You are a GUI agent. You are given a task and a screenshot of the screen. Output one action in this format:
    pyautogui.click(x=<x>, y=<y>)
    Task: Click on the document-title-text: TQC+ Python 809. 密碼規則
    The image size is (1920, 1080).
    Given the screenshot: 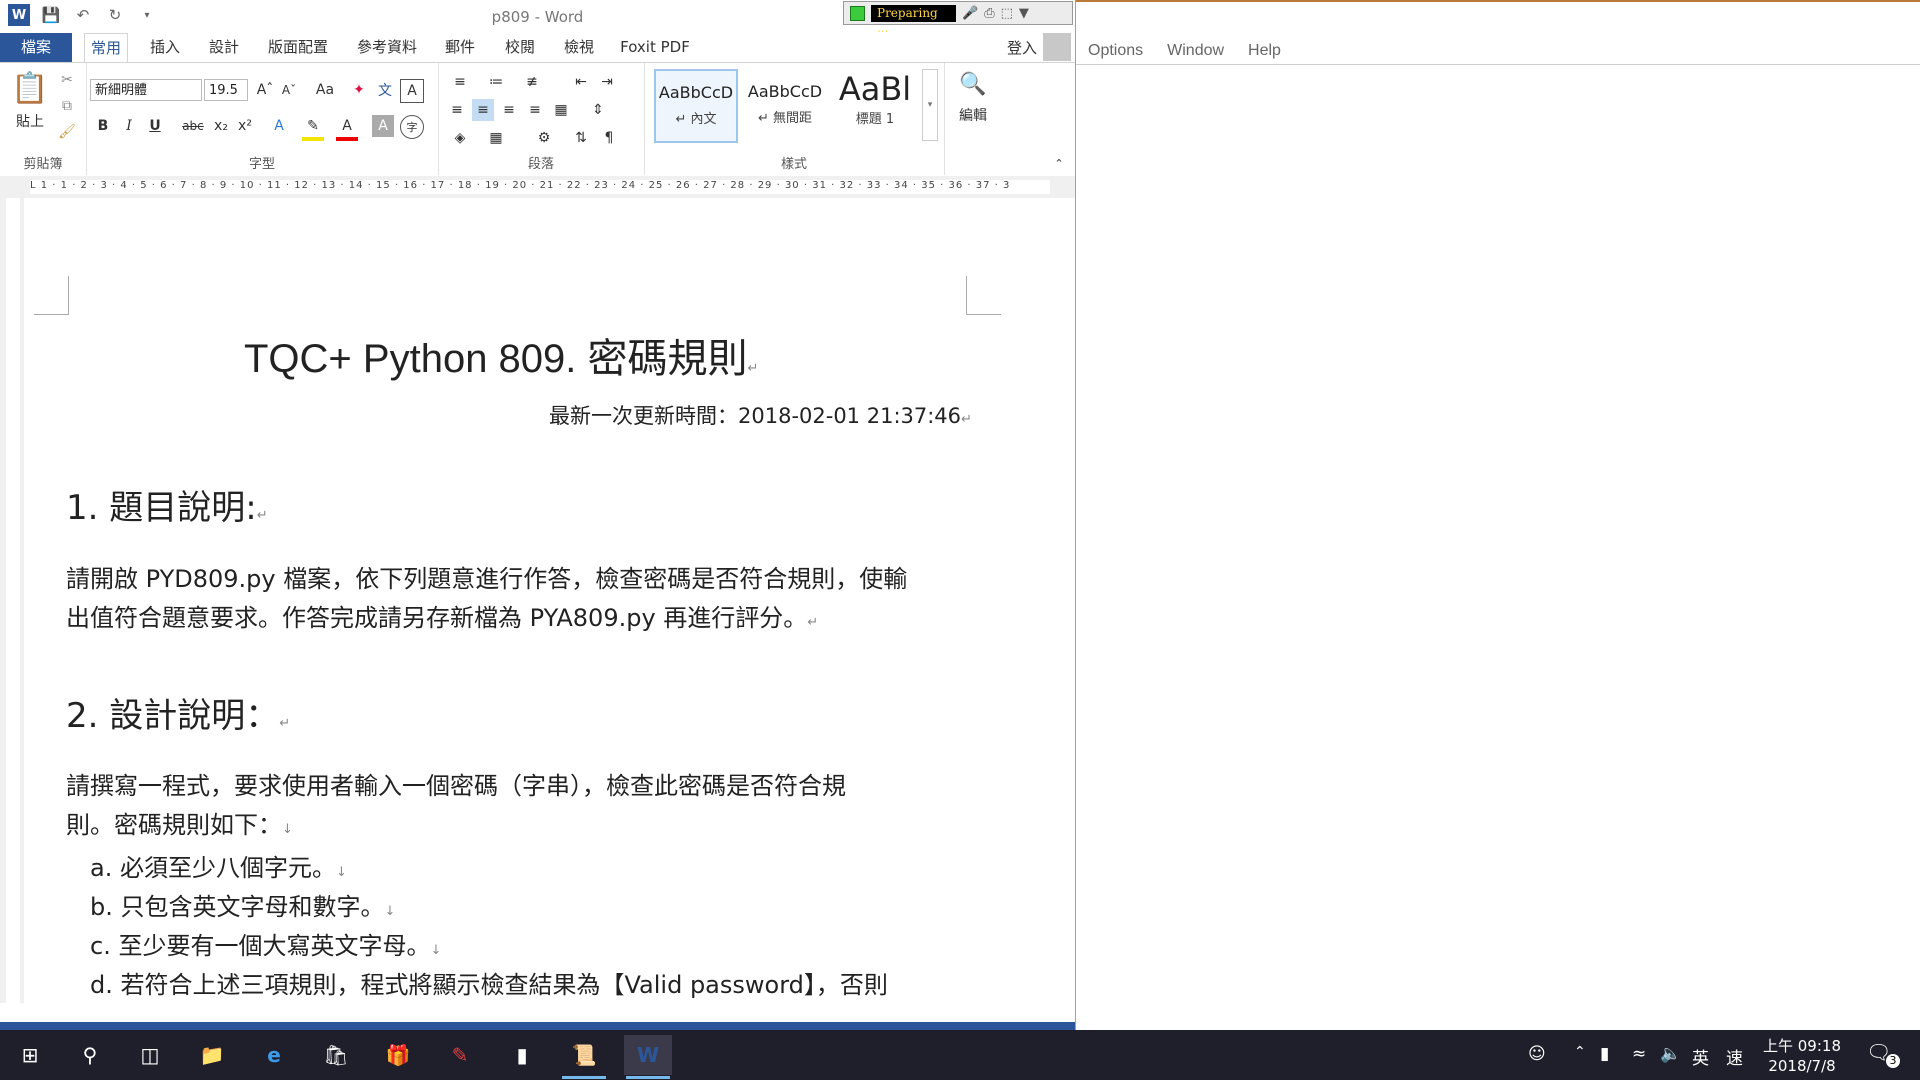 What is the action you would take?
    pyautogui.click(x=496, y=359)
    